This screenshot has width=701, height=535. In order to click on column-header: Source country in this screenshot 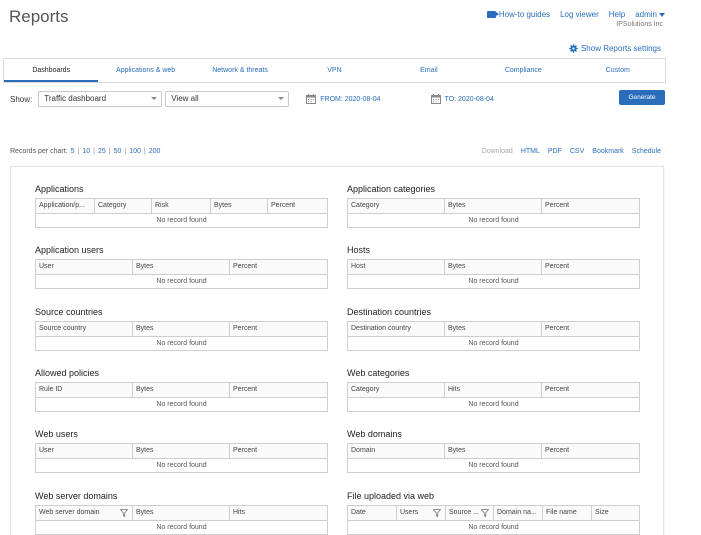, I will do `click(84, 328)`.